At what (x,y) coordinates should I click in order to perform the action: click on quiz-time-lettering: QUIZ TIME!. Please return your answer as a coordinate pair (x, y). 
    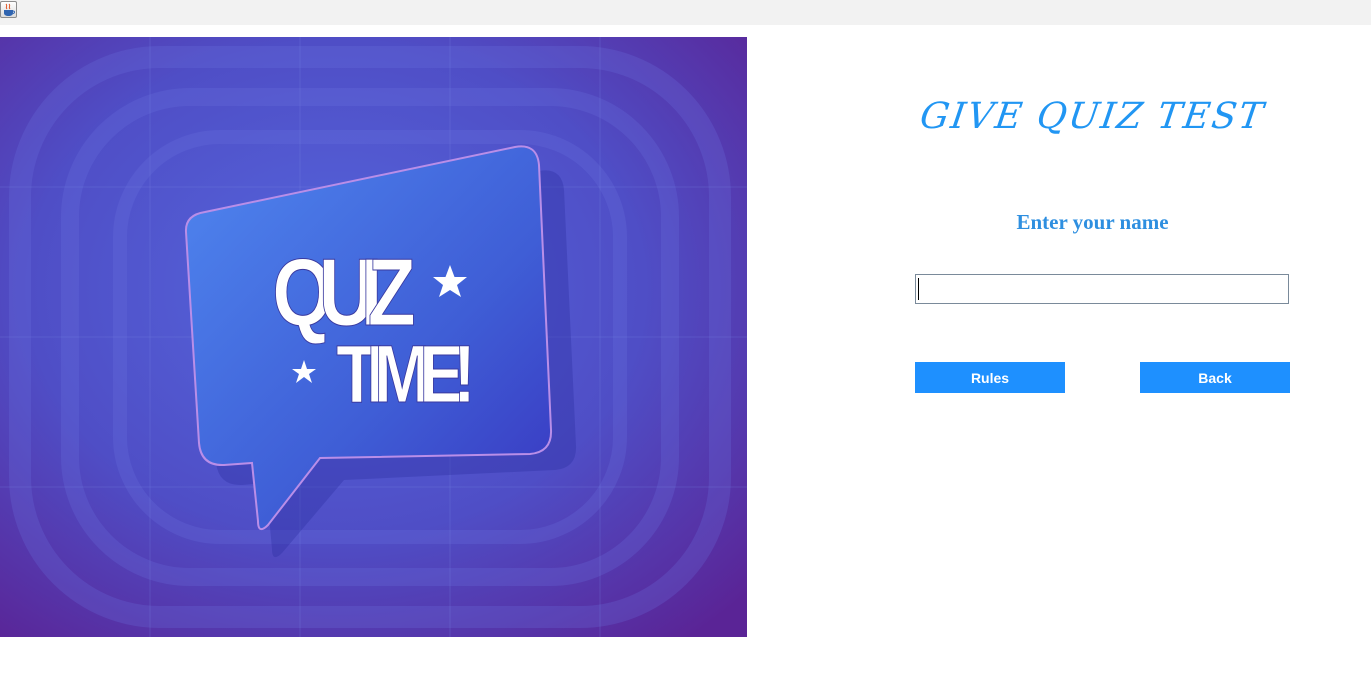
    Looking at the image, I should click on (374, 329).